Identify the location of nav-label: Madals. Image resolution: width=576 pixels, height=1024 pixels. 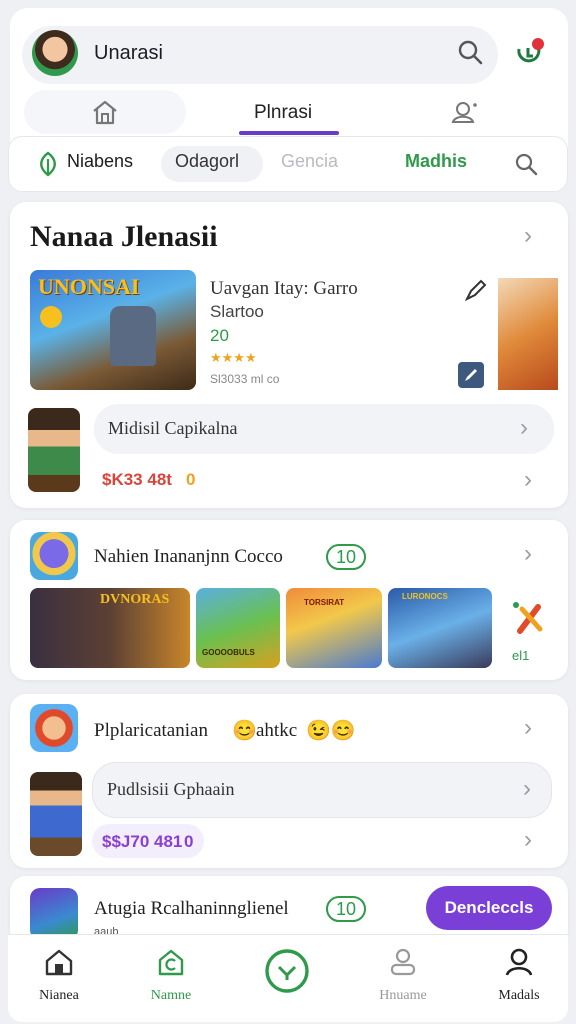
(519, 995).